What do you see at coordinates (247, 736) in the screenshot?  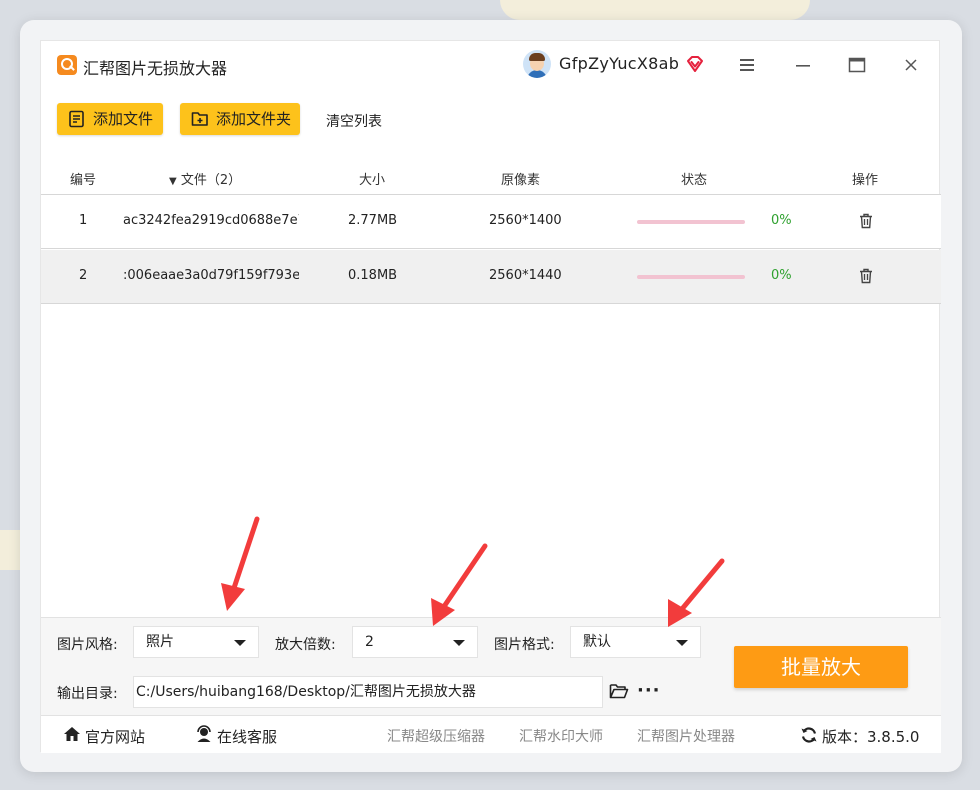 I see `online-support-link: 在线客服` at bounding box center [247, 736].